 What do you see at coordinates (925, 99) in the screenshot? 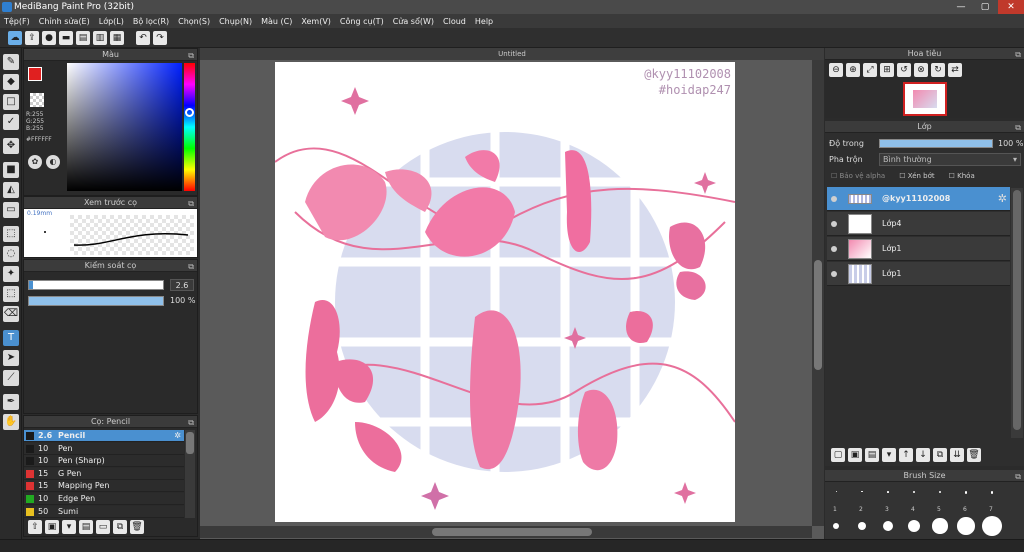
I see `navigator-thumbnail` at bounding box center [925, 99].